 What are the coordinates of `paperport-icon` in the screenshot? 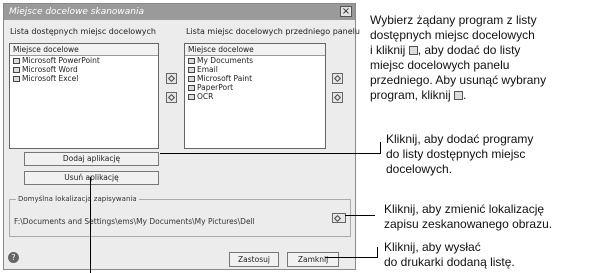 It's located at (191, 88).